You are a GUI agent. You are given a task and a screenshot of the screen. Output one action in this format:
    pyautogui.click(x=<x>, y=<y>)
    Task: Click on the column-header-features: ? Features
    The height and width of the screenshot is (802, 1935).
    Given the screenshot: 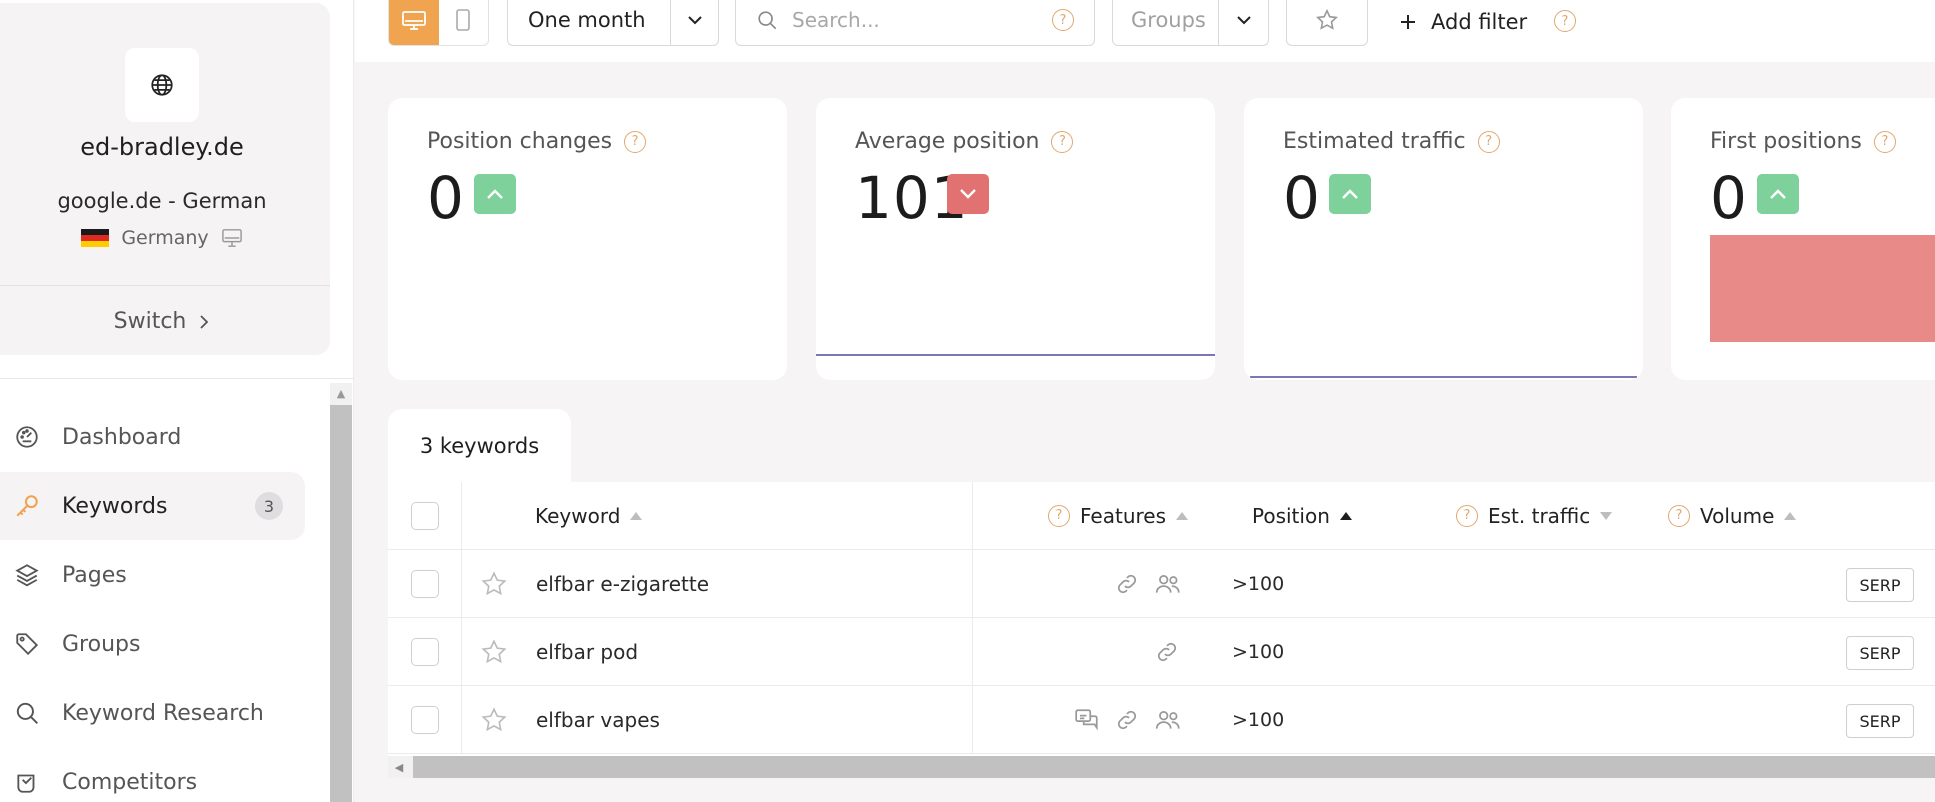 What is the action you would take?
    pyautogui.click(x=1118, y=515)
    